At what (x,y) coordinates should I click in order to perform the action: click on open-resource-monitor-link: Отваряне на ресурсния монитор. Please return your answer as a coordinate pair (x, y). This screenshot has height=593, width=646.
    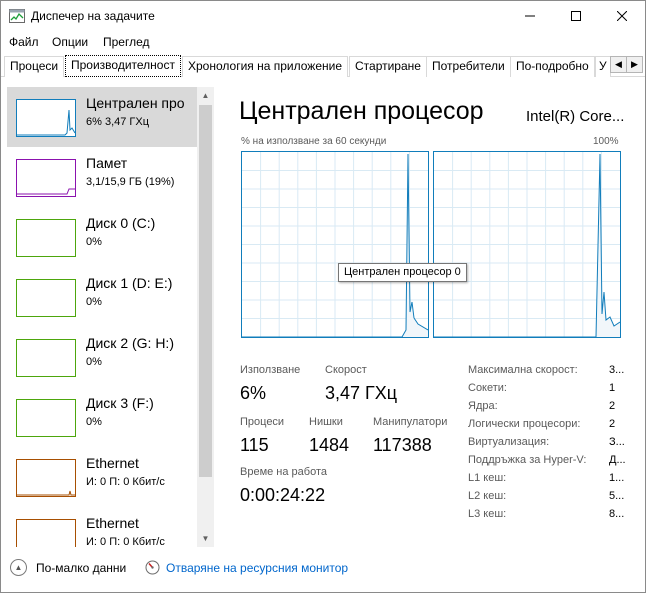
    Looking at the image, I should click on (257, 568).